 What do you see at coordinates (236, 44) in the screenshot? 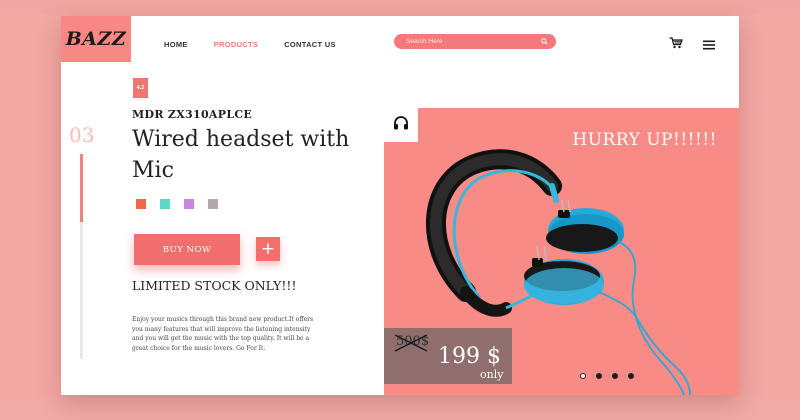
I see `nav-products: PRODUCTS` at bounding box center [236, 44].